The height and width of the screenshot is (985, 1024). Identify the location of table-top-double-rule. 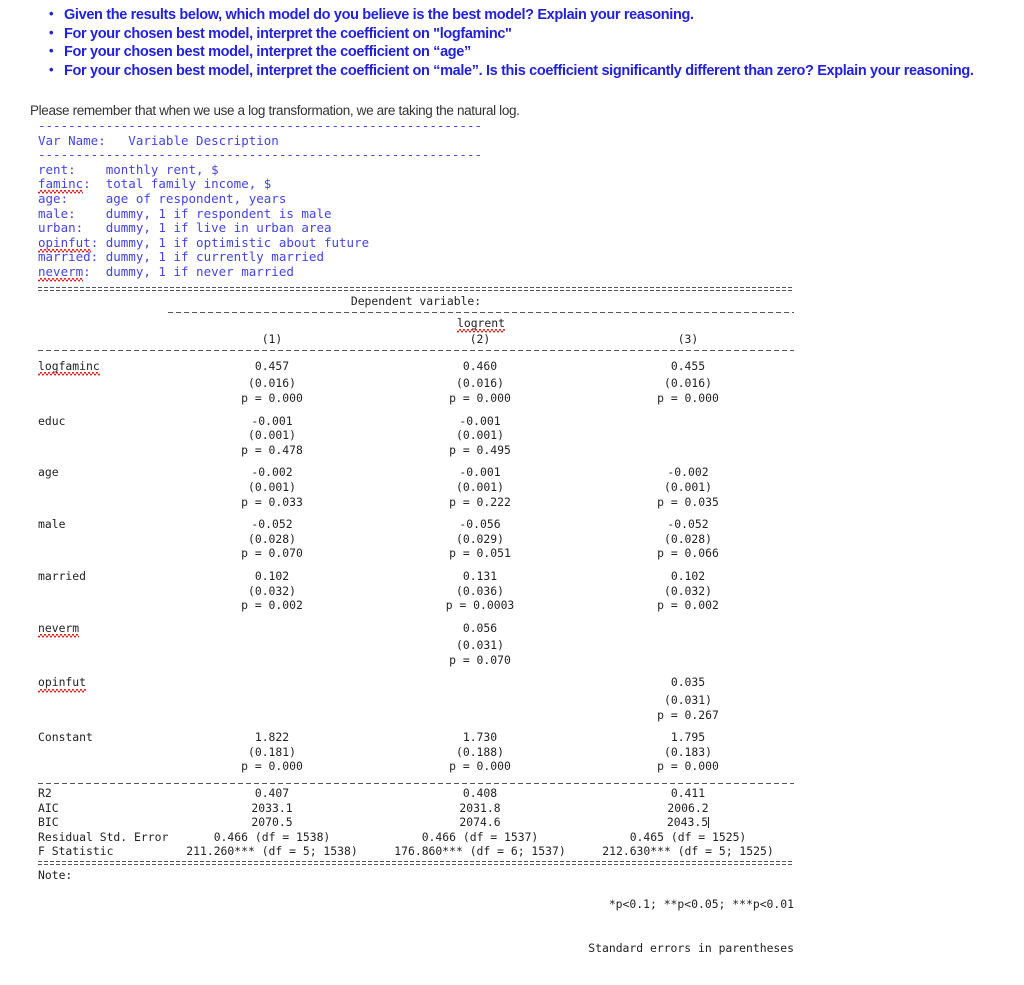
(416, 289).